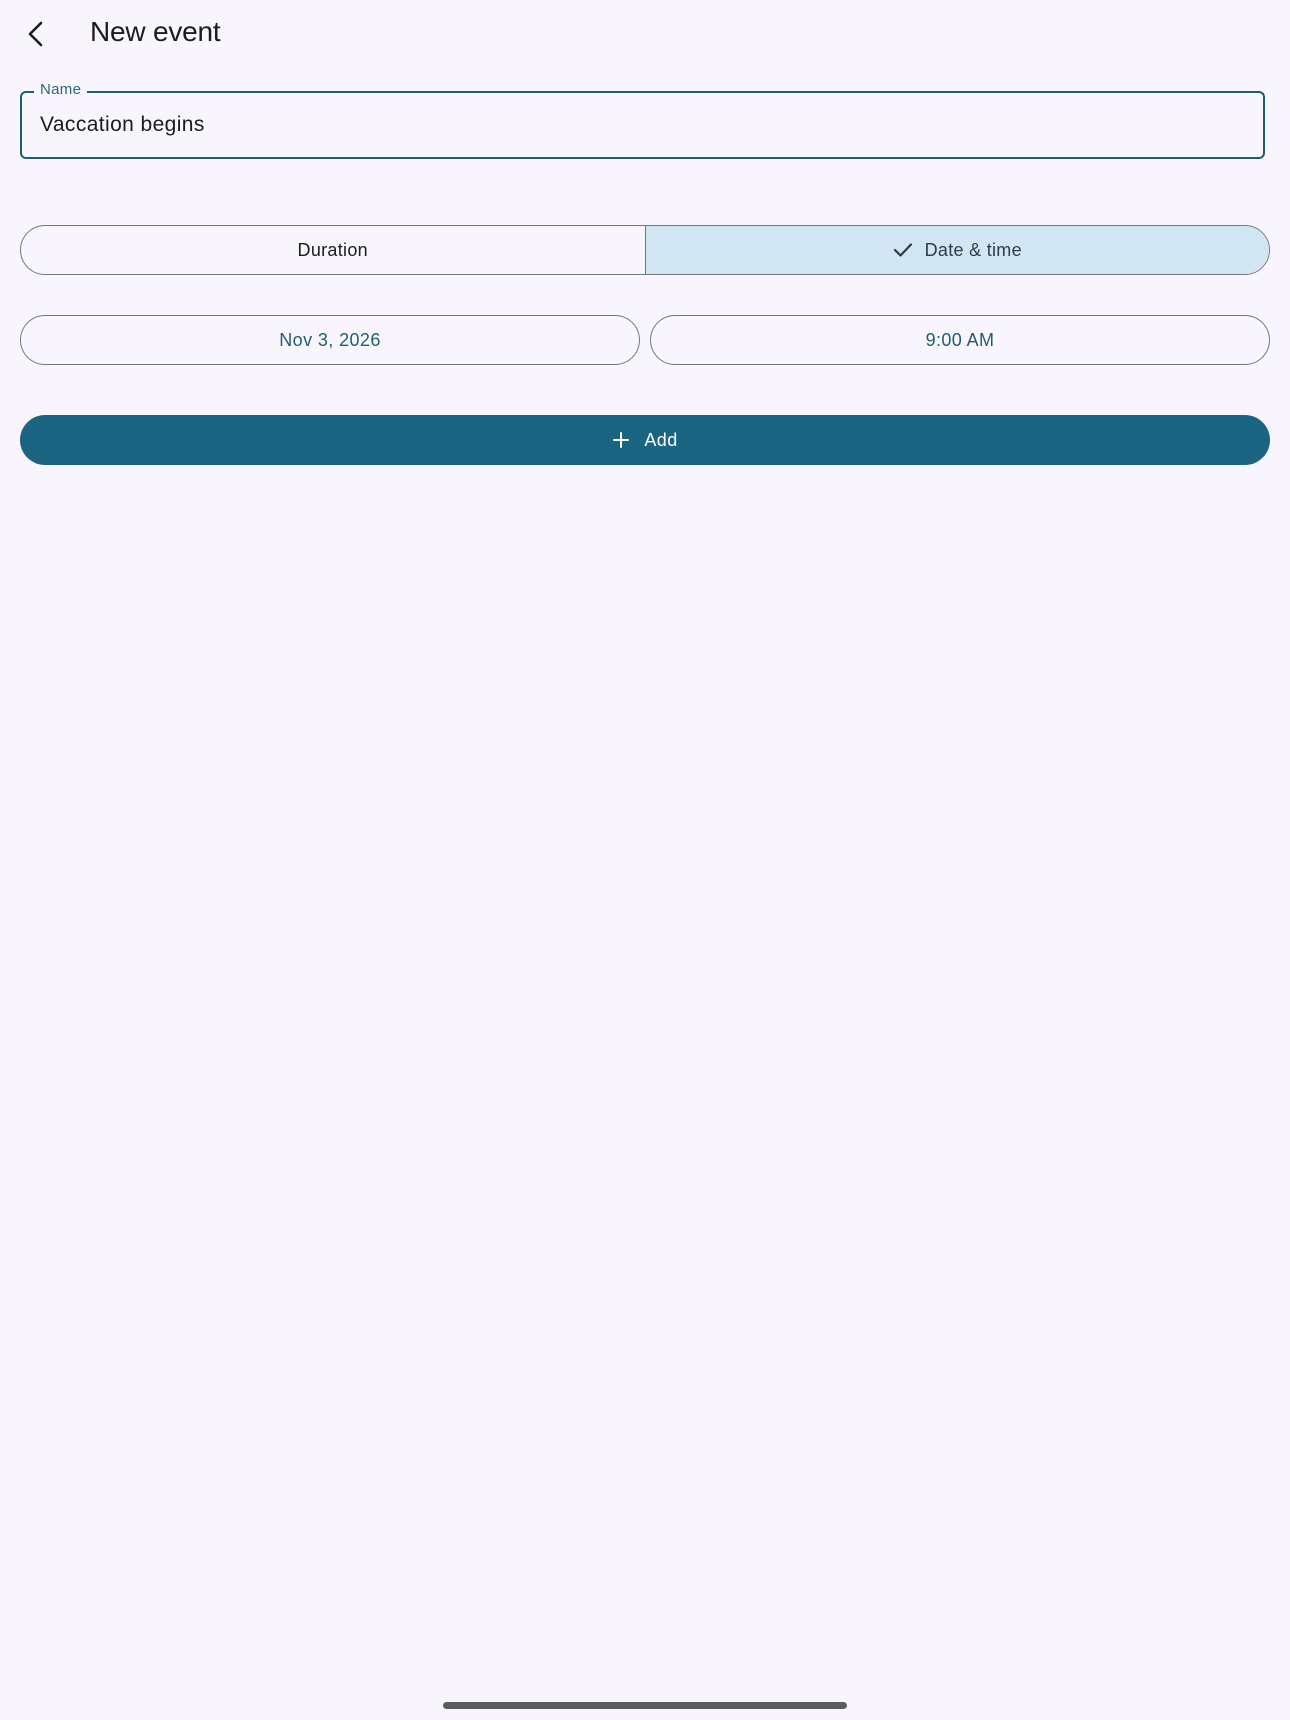  I want to click on date-picker-button: Nov 3, 2026, so click(330, 340).